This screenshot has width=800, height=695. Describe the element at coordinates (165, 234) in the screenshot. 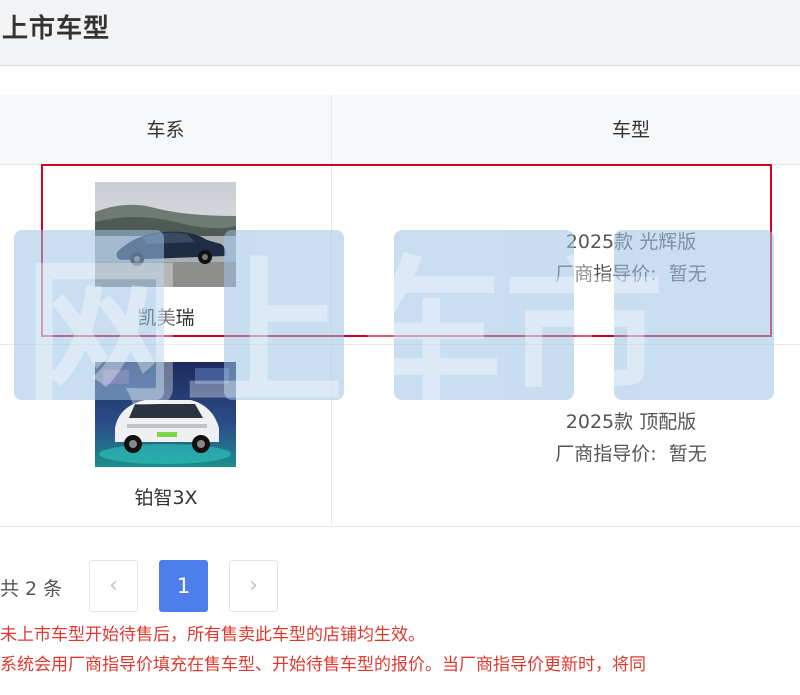

I see `car-image-sedan` at that location.